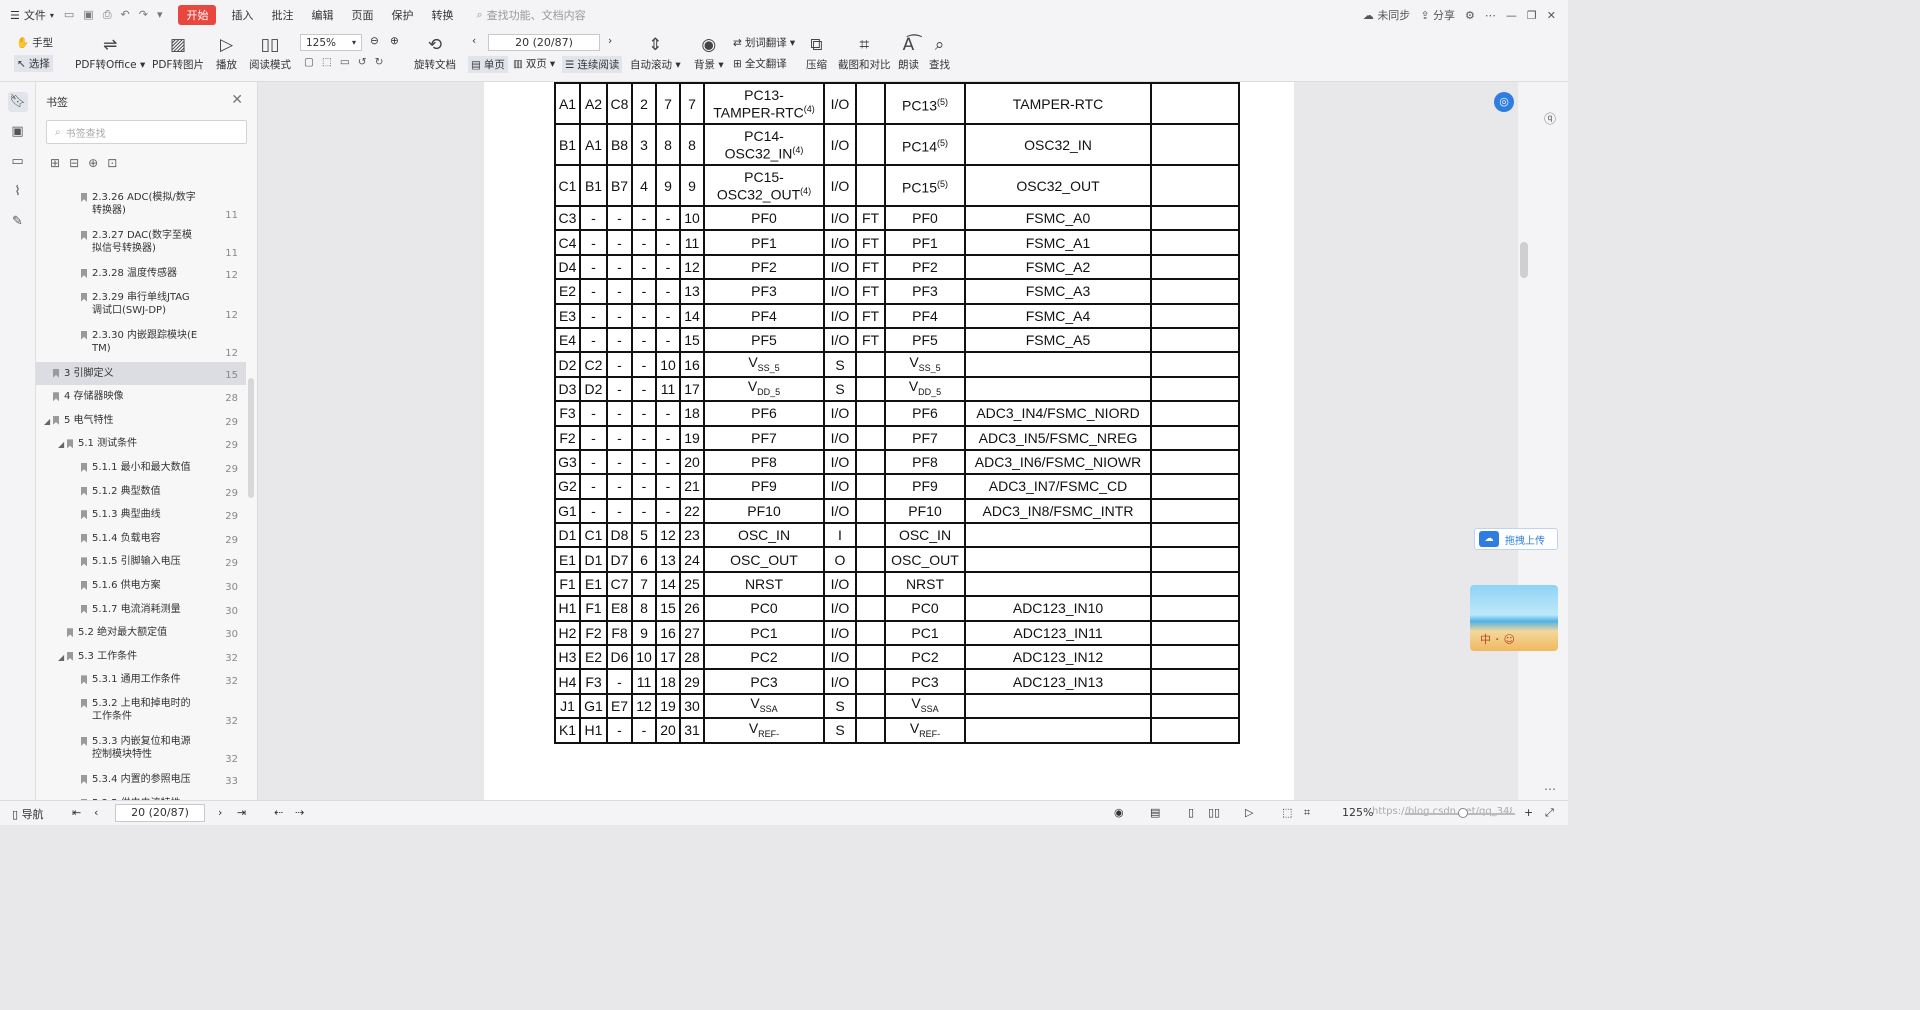 The image size is (1920, 1010). What do you see at coordinates (197, 15) in the screenshot?
I see `tab-start: 开始` at bounding box center [197, 15].